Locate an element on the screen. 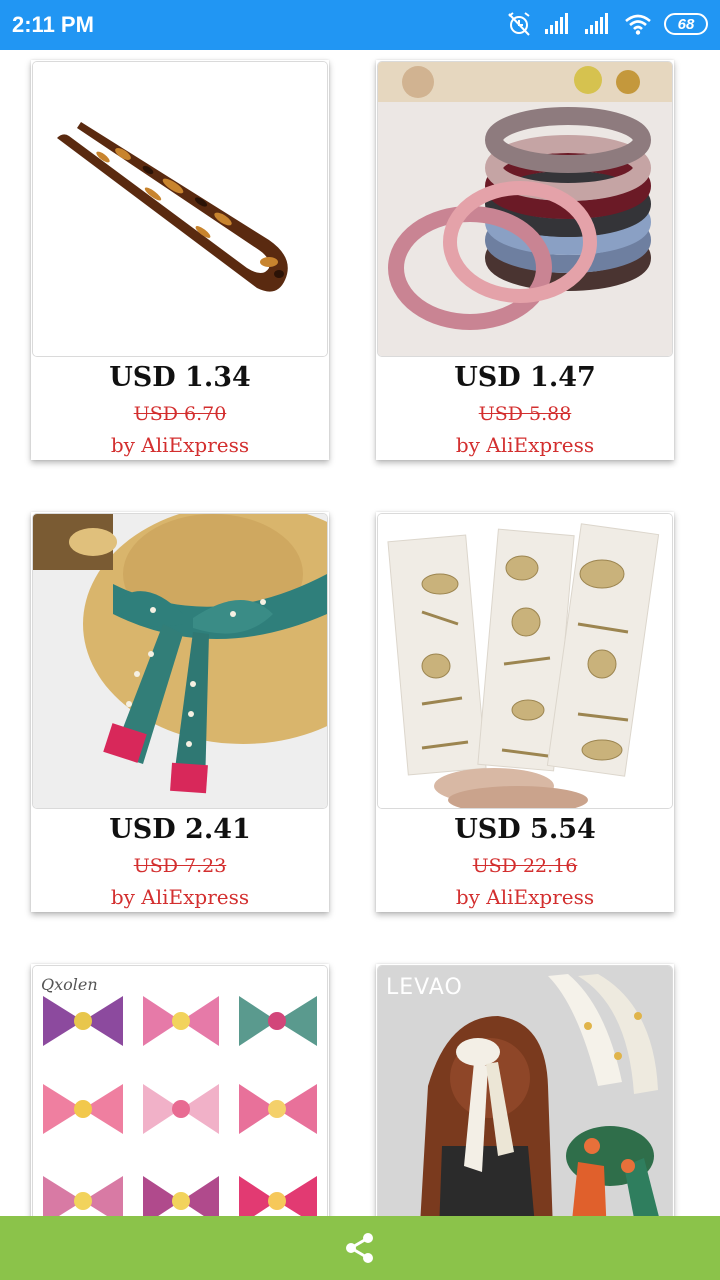  product-original-price: USD 5.88 is located at coordinates (525, 414).